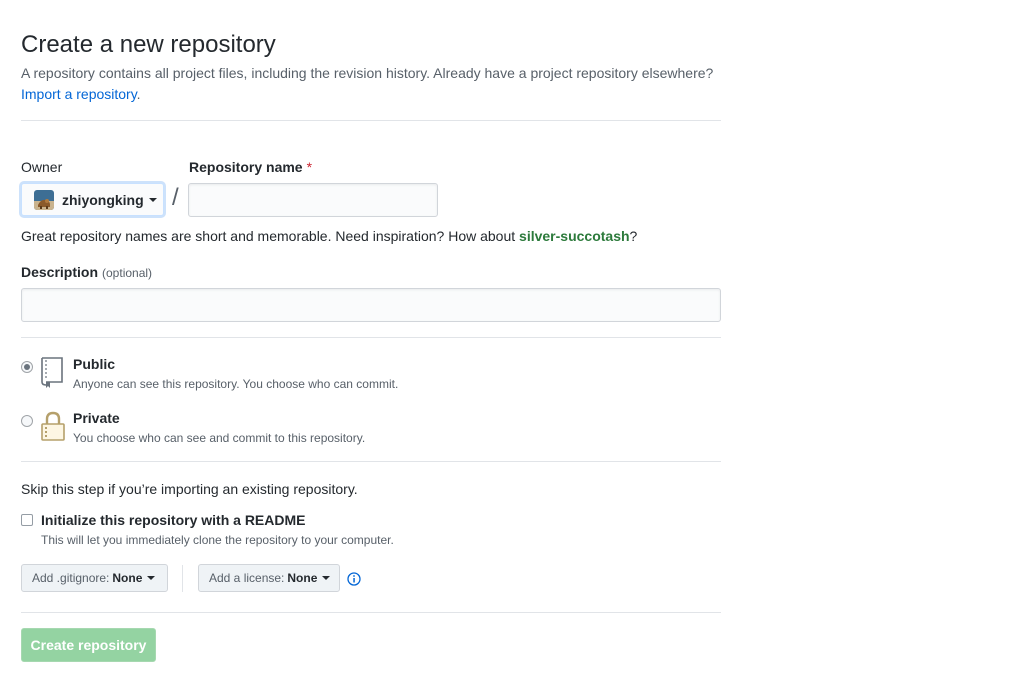 This screenshot has height=673, width=1012. I want to click on gitignore-select-button: Add .gitignore: None, so click(94, 578).